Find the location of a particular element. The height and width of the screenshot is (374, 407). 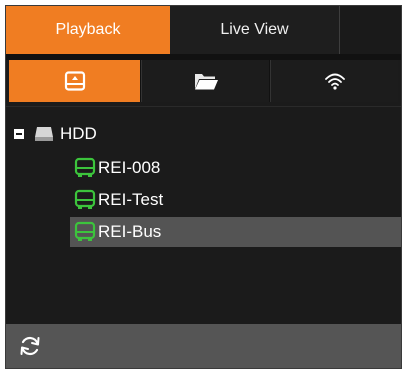

device-label: REI-Test is located at coordinates (131, 199).